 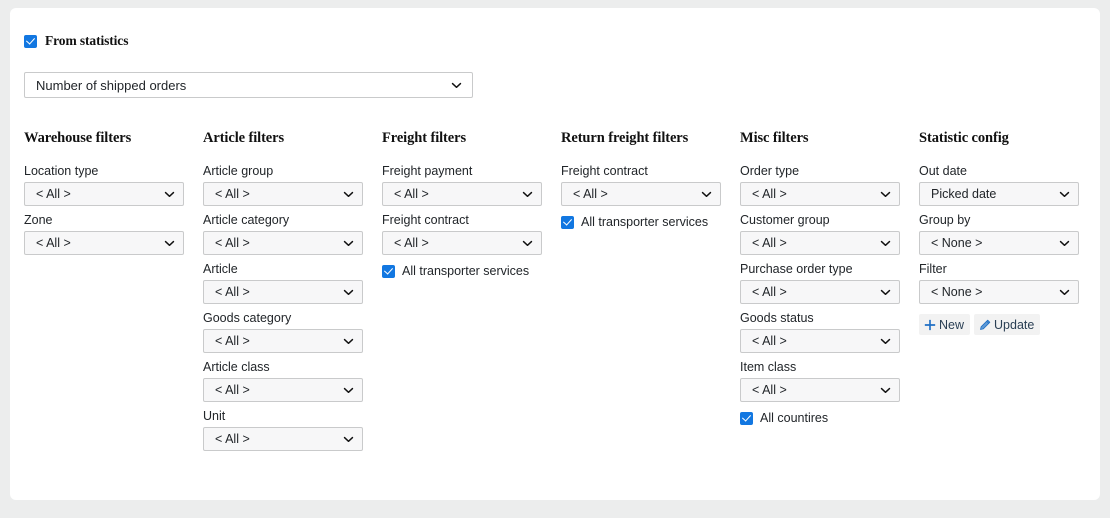 I want to click on field-freight-contract: Freight contract < All >, so click(x=650, y=184).